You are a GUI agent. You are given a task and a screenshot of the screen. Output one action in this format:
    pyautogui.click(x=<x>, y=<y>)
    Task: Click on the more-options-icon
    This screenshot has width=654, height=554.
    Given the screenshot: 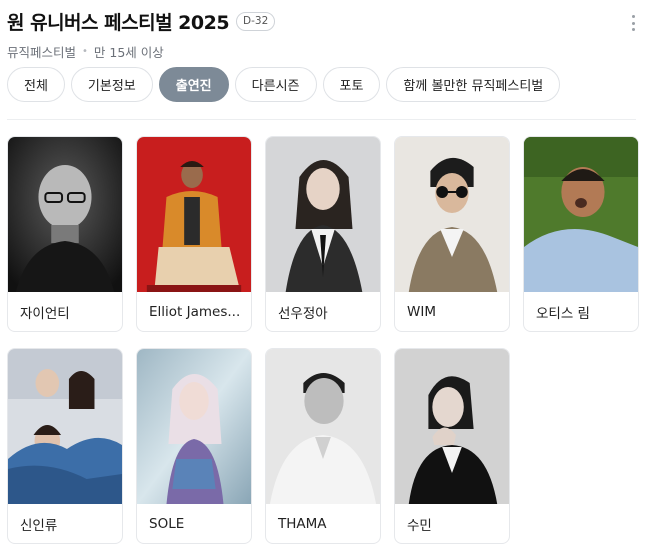 What is the action you would take?
    pyautogui.click(x=634, y=23)
    